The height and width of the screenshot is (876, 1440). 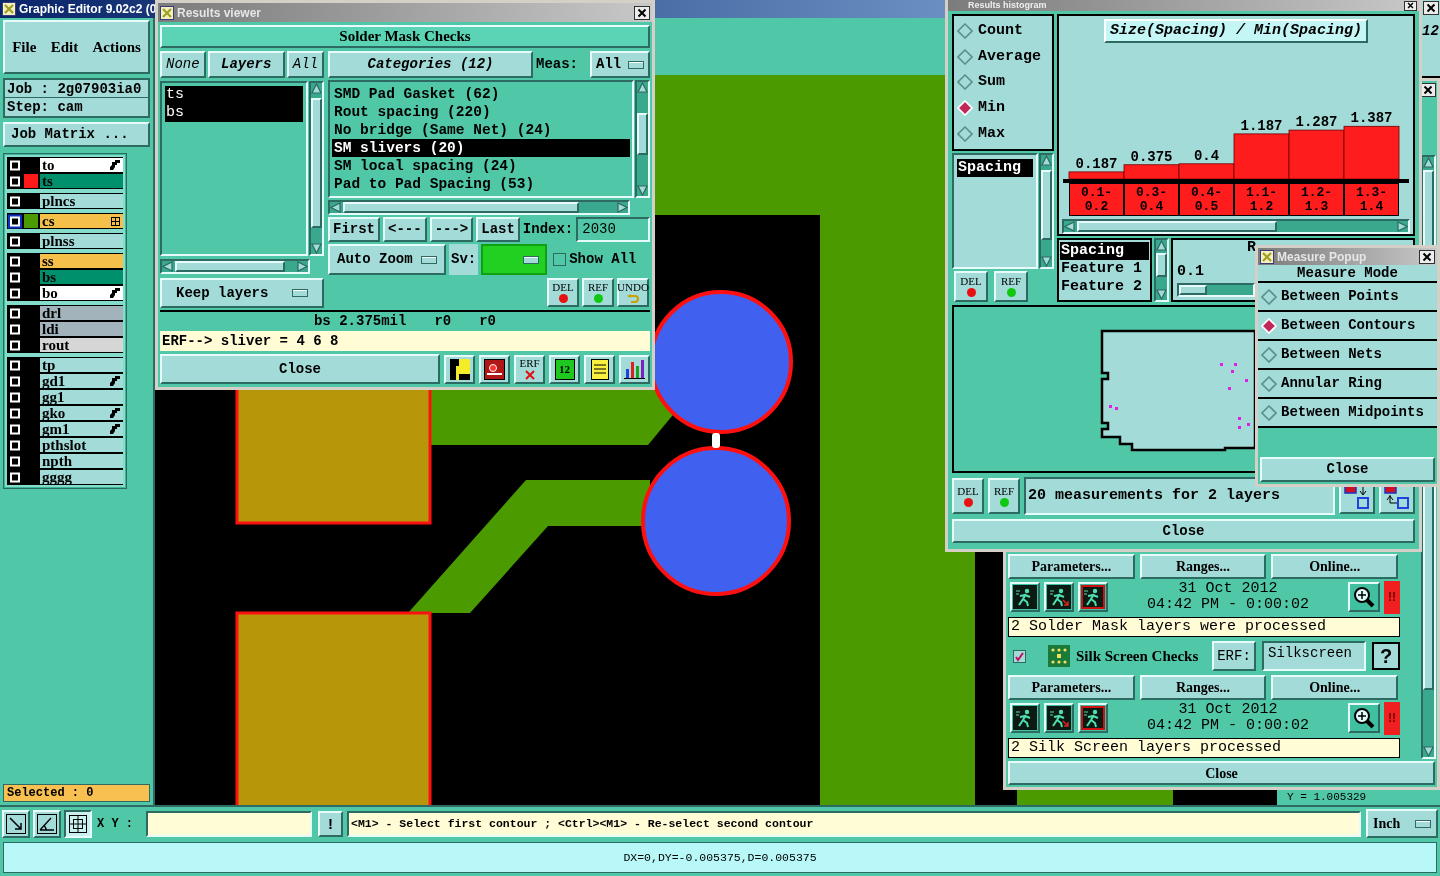 What do you see at coordinates (494, 369) in the screenshot?
I see `marker-button` at bounding box center [494, 369].